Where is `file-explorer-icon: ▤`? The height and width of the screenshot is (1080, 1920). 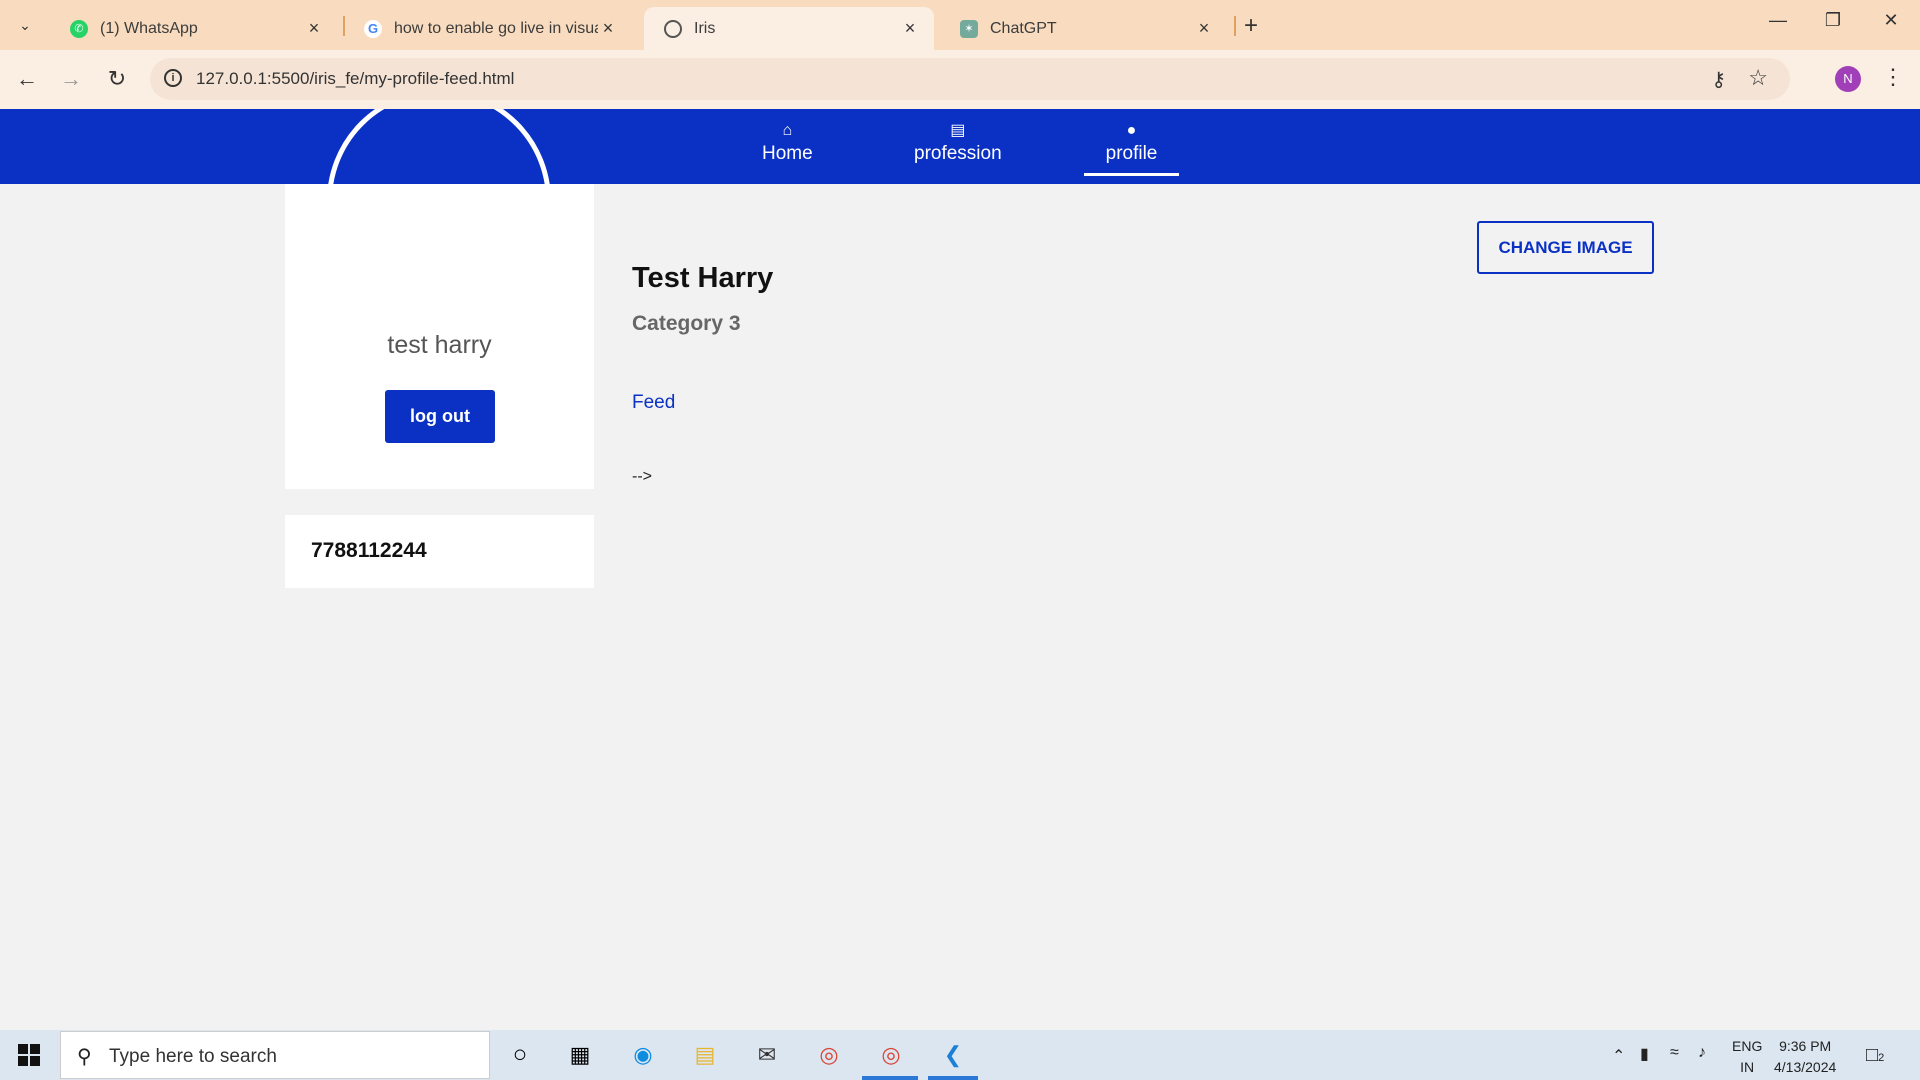
file-explorer-icon: ▤ is located at coordinates (705, 1055).